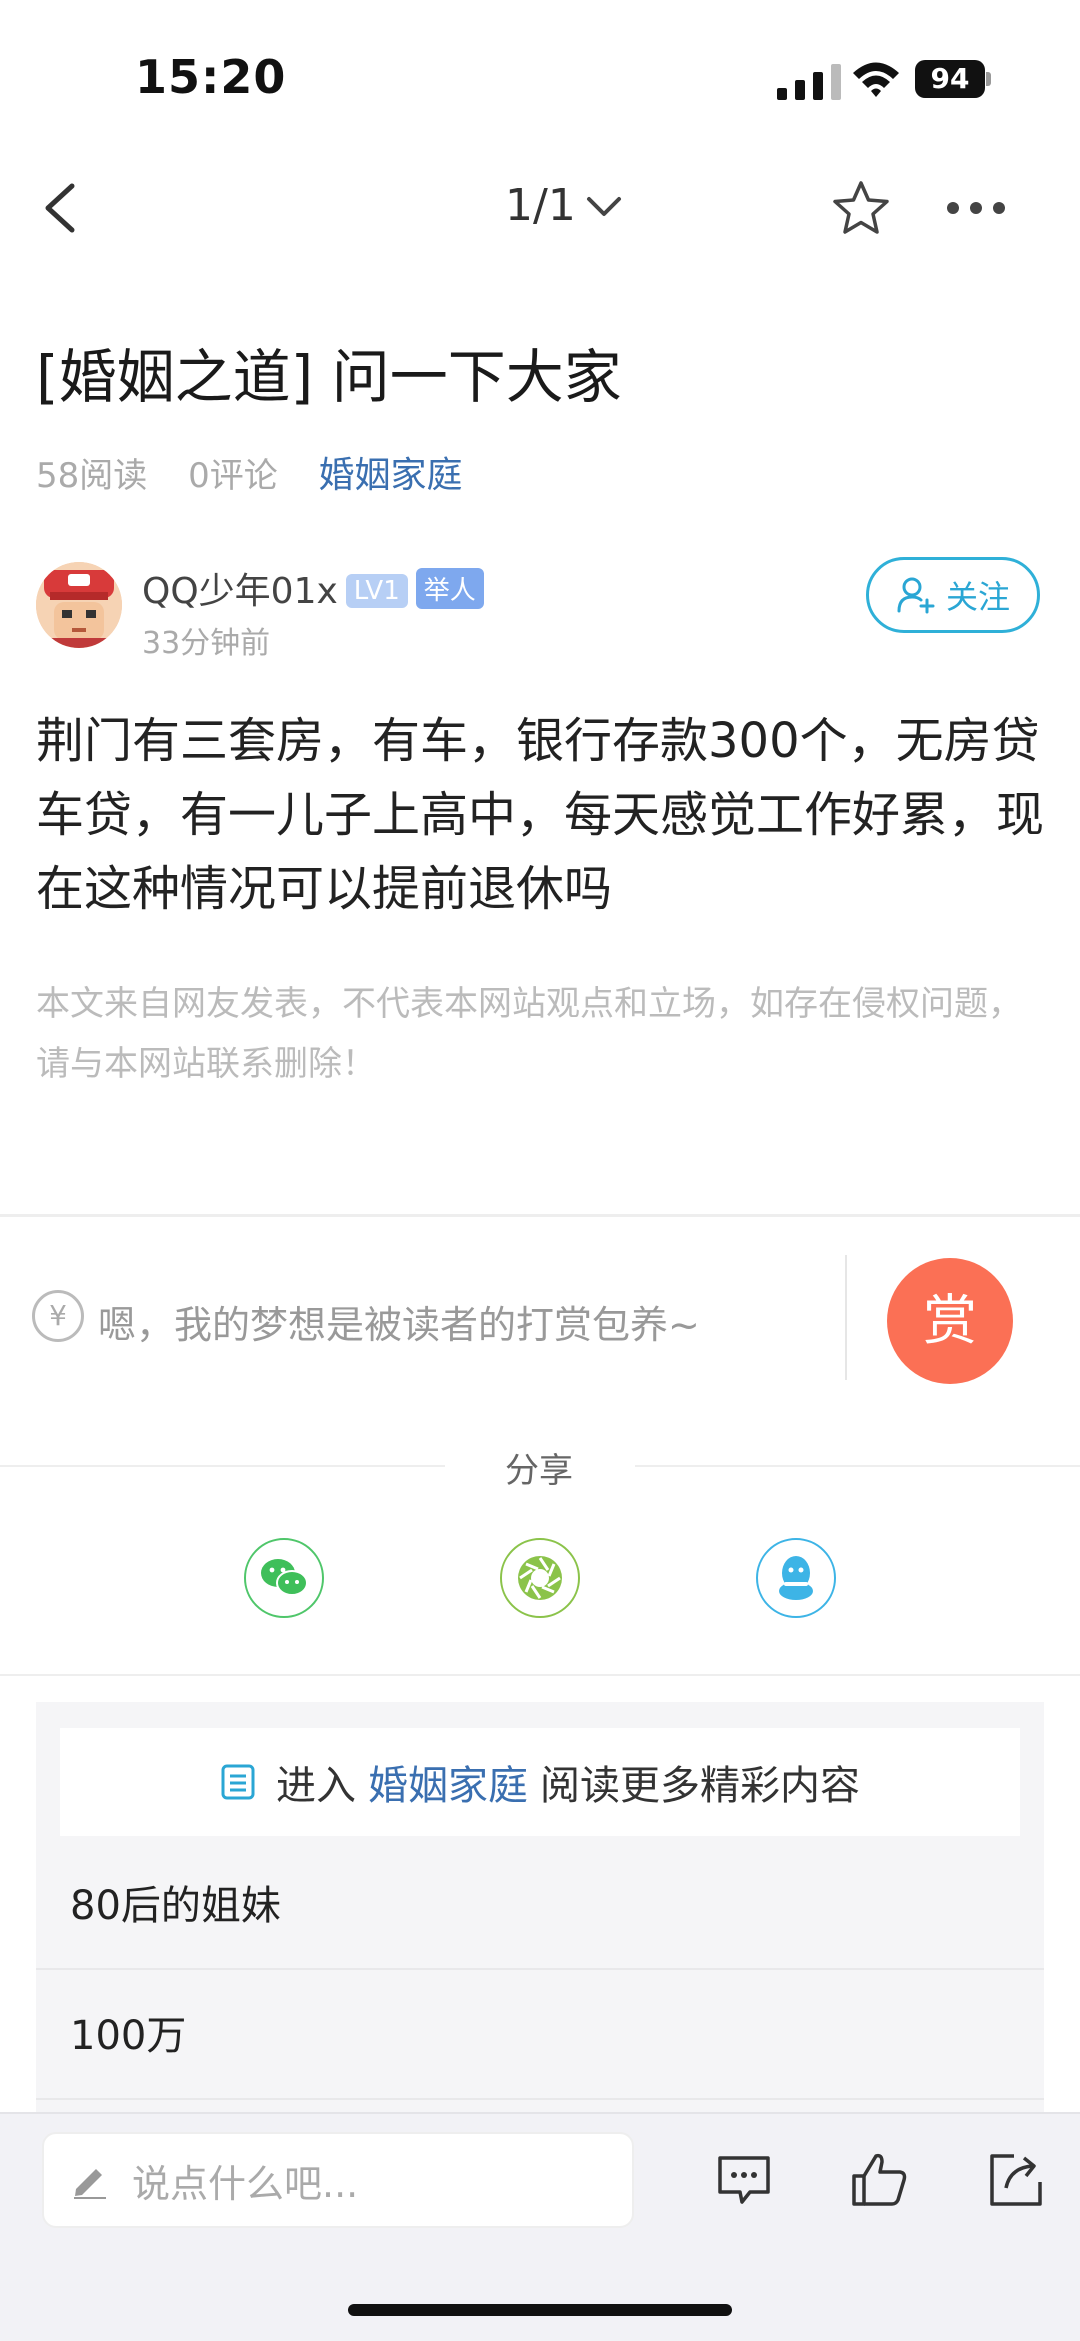 The width and height of the screenshot is (1080, 2341). What do you see at coordinates (857, 1466) in the screenshot?
I see `share-divider-right` at bounding box center [857, 1466].